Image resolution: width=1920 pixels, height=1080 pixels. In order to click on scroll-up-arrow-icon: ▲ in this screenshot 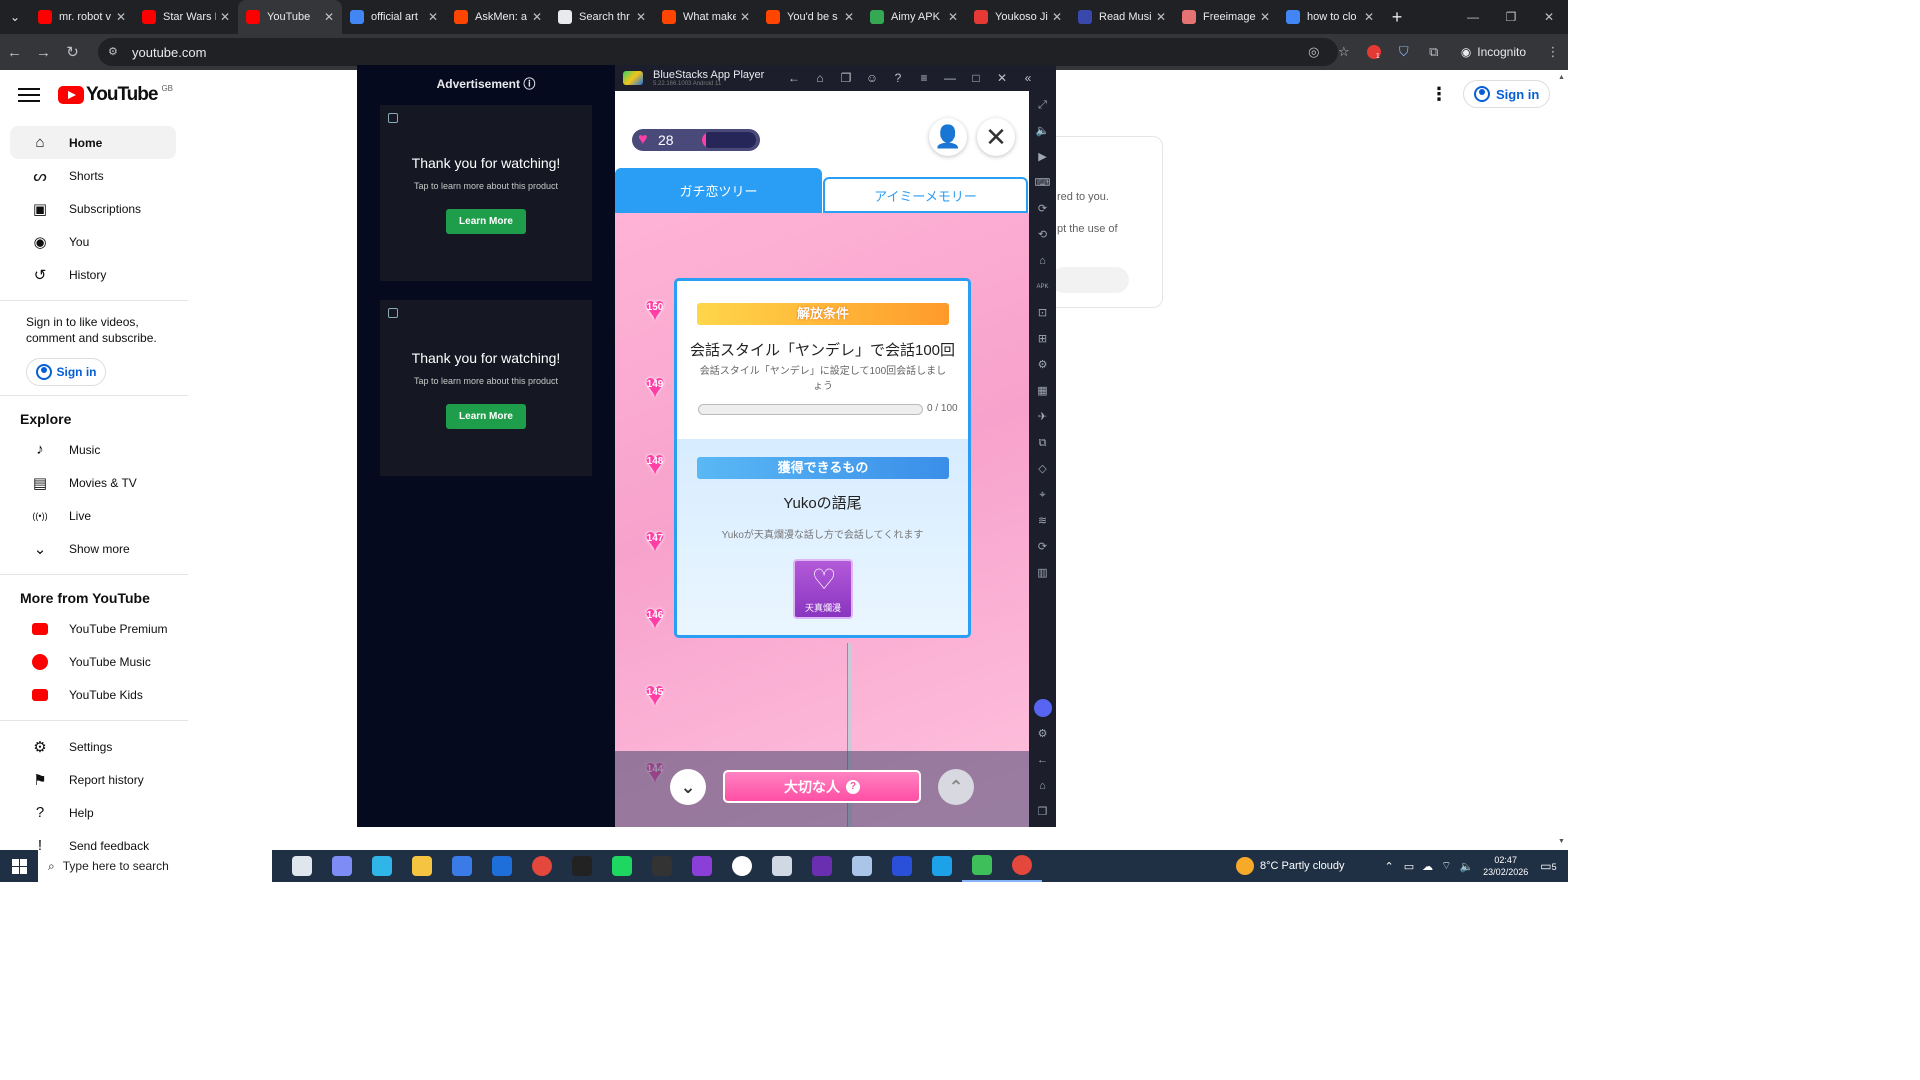, I will do `click(1561, 77)`.